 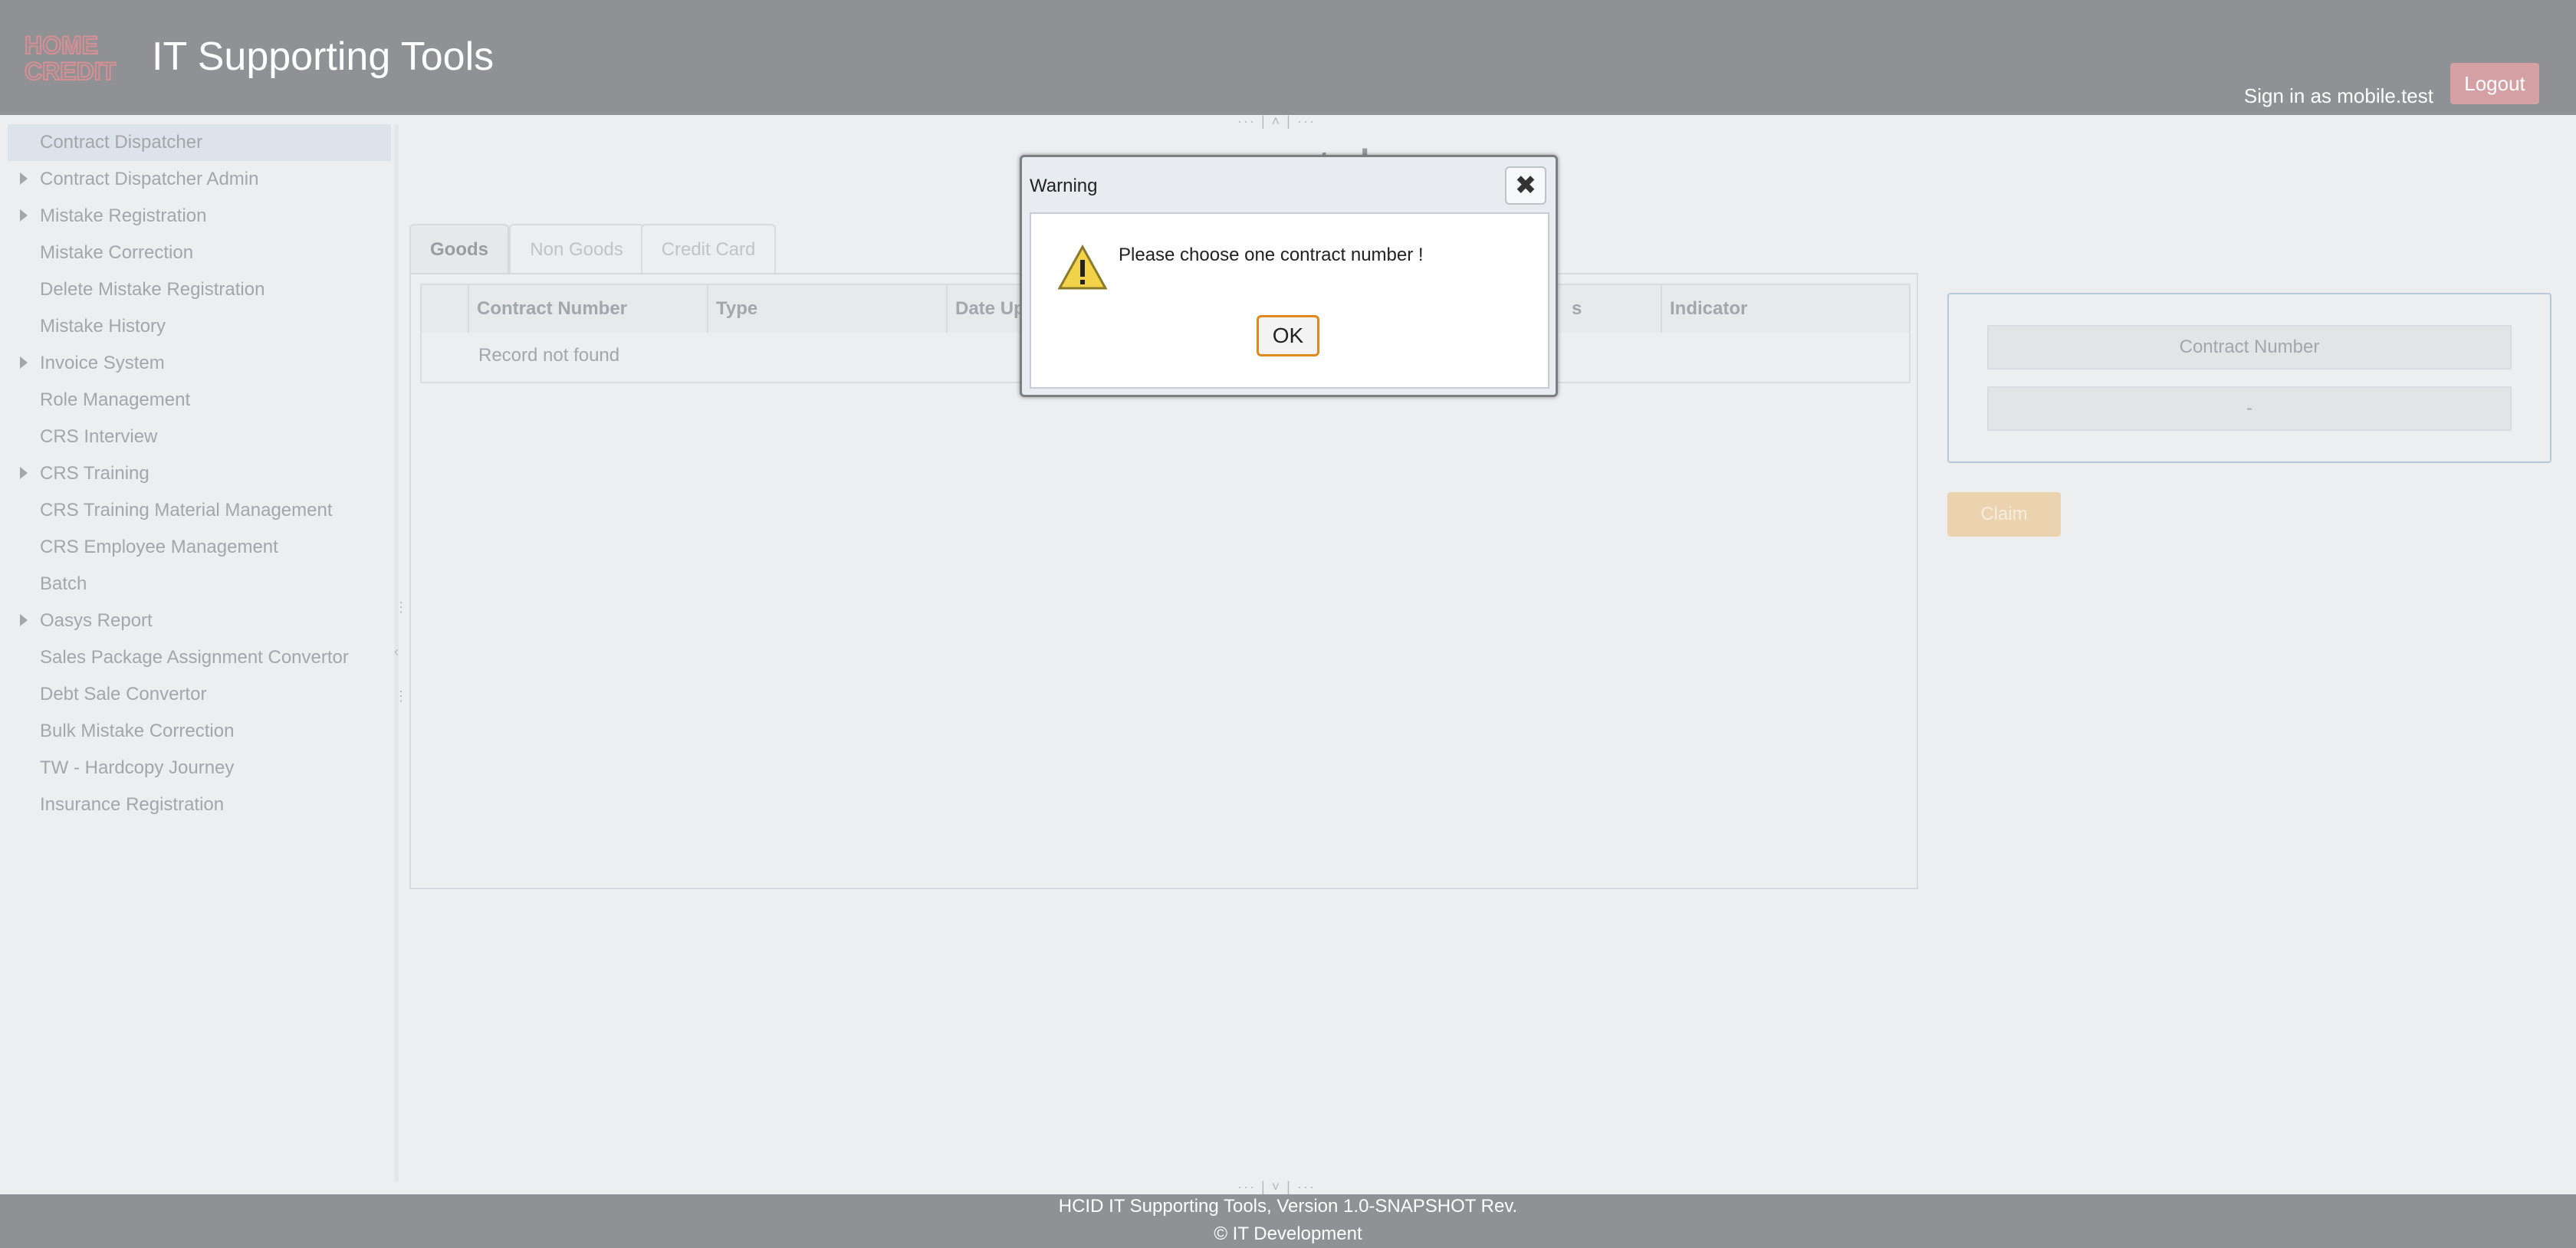 I want to click on sidebar-item-label: CRS Training Material Management, so click(x=187, y=511).